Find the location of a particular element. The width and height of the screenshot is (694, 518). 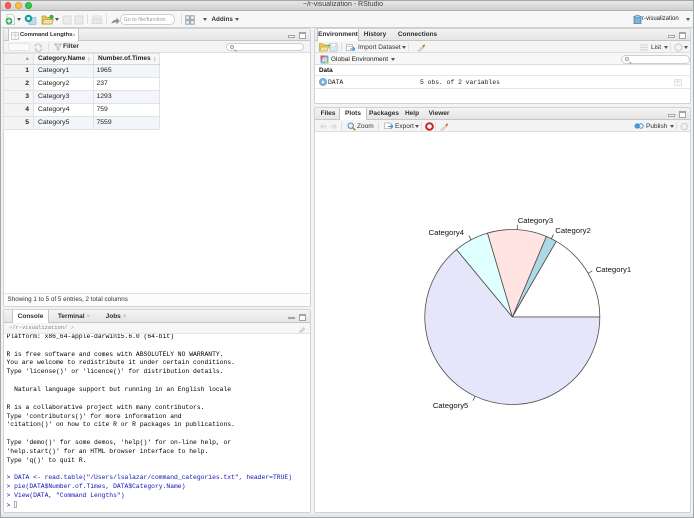

svg-text: R is located at coordinates (324, 60).